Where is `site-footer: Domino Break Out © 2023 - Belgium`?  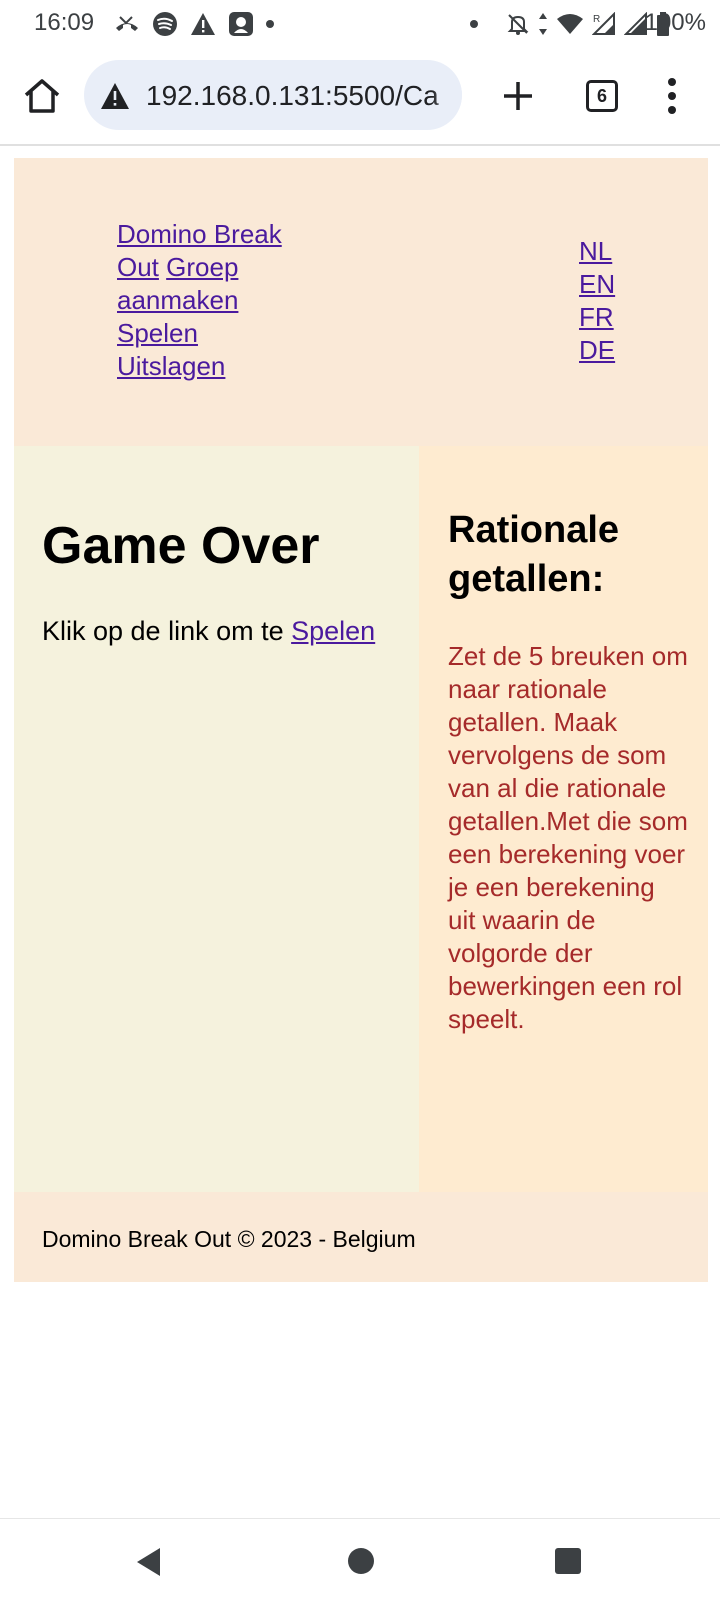
site-footer: Domino Break Out © 2023 - Belgium is located at coordinates (361, 1237).